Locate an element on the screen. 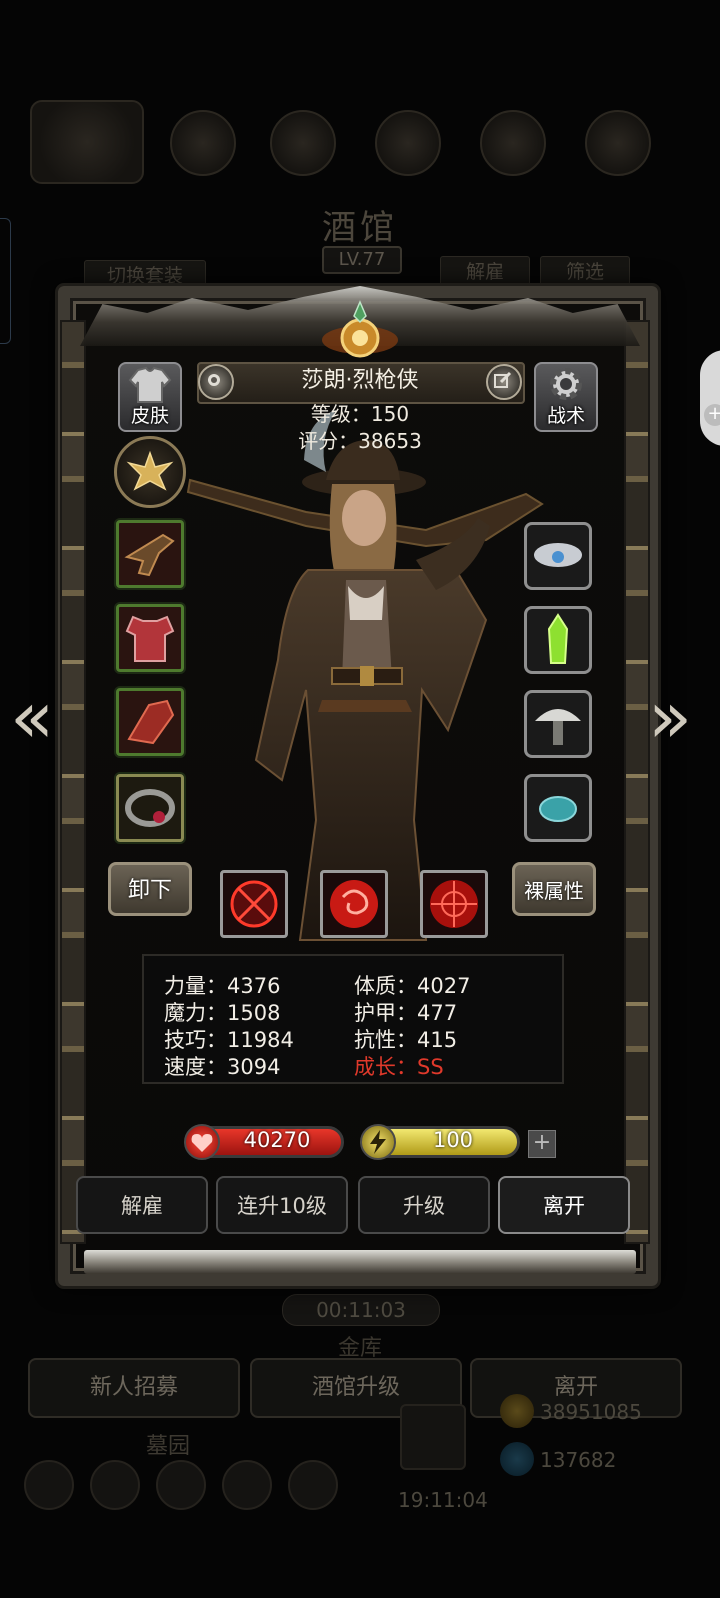 Image resolution: width=720 pixels, height=1598 pixels. dismiss-button: 解雇 is located at coordinates (142, 1205).